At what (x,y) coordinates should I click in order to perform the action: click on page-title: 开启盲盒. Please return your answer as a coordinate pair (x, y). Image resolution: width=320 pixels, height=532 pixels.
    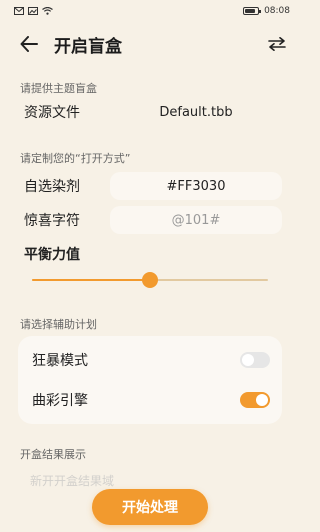
    Looking at the image, I should click on (88, 46).